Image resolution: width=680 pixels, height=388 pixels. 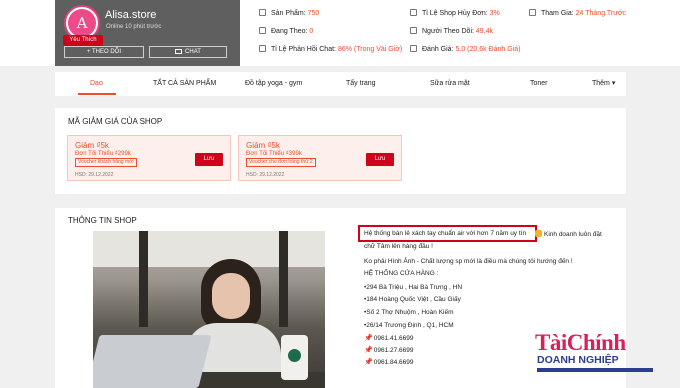 I want to click on photo-person-face, so click(x=231, y=296).